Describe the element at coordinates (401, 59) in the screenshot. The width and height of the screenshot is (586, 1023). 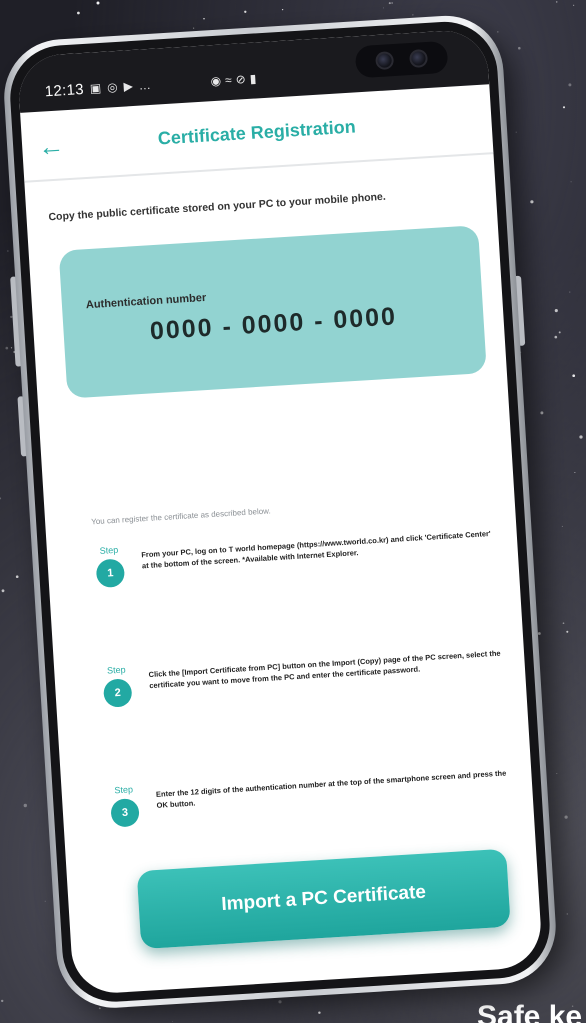
I see `punch-hole-camera` at that location.